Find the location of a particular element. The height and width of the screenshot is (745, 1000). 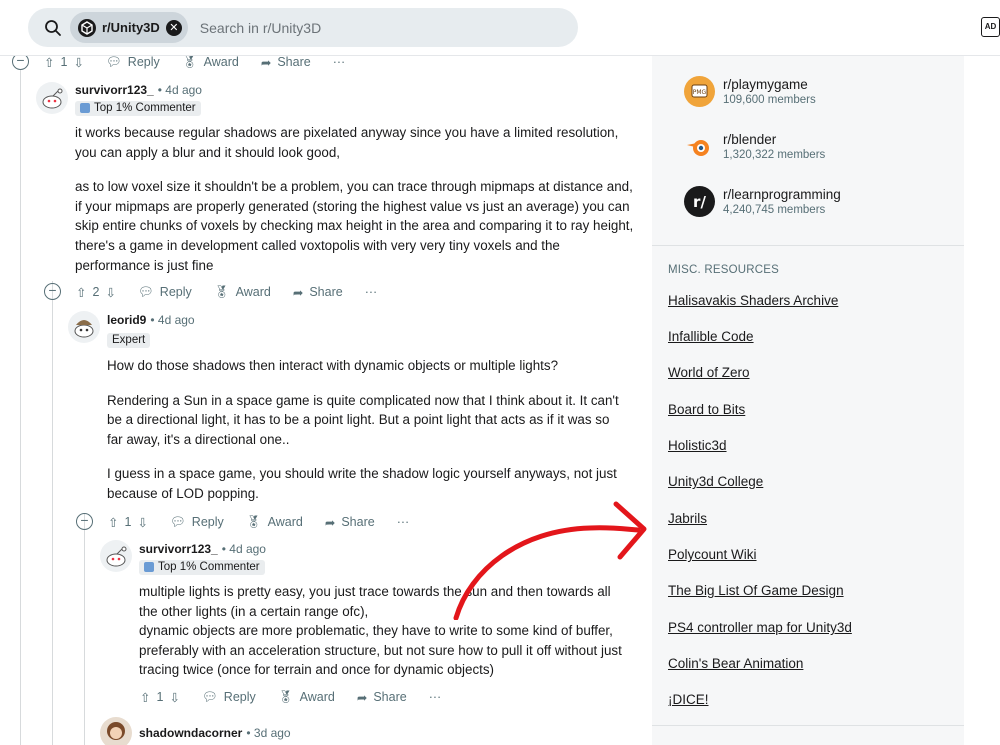

resource-link: PS4 controller map for Unity3d is located at coordinates (760, 627).